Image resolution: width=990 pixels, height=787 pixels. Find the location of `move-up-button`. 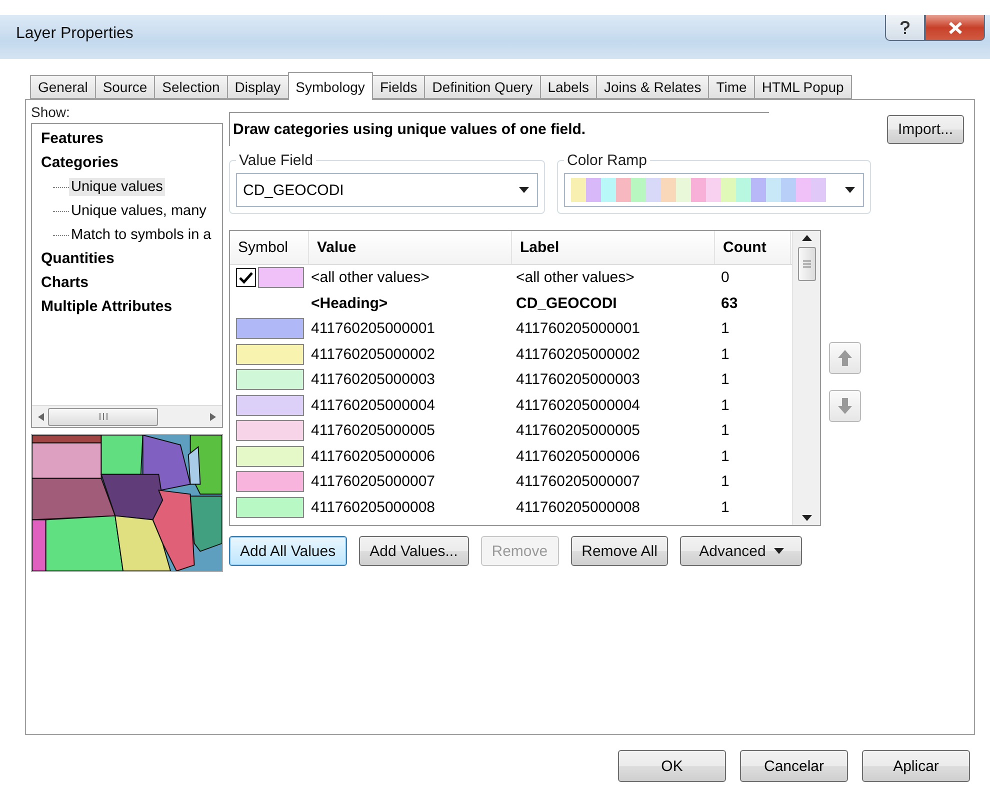

move-up-button is located at coordinates (845, 358).